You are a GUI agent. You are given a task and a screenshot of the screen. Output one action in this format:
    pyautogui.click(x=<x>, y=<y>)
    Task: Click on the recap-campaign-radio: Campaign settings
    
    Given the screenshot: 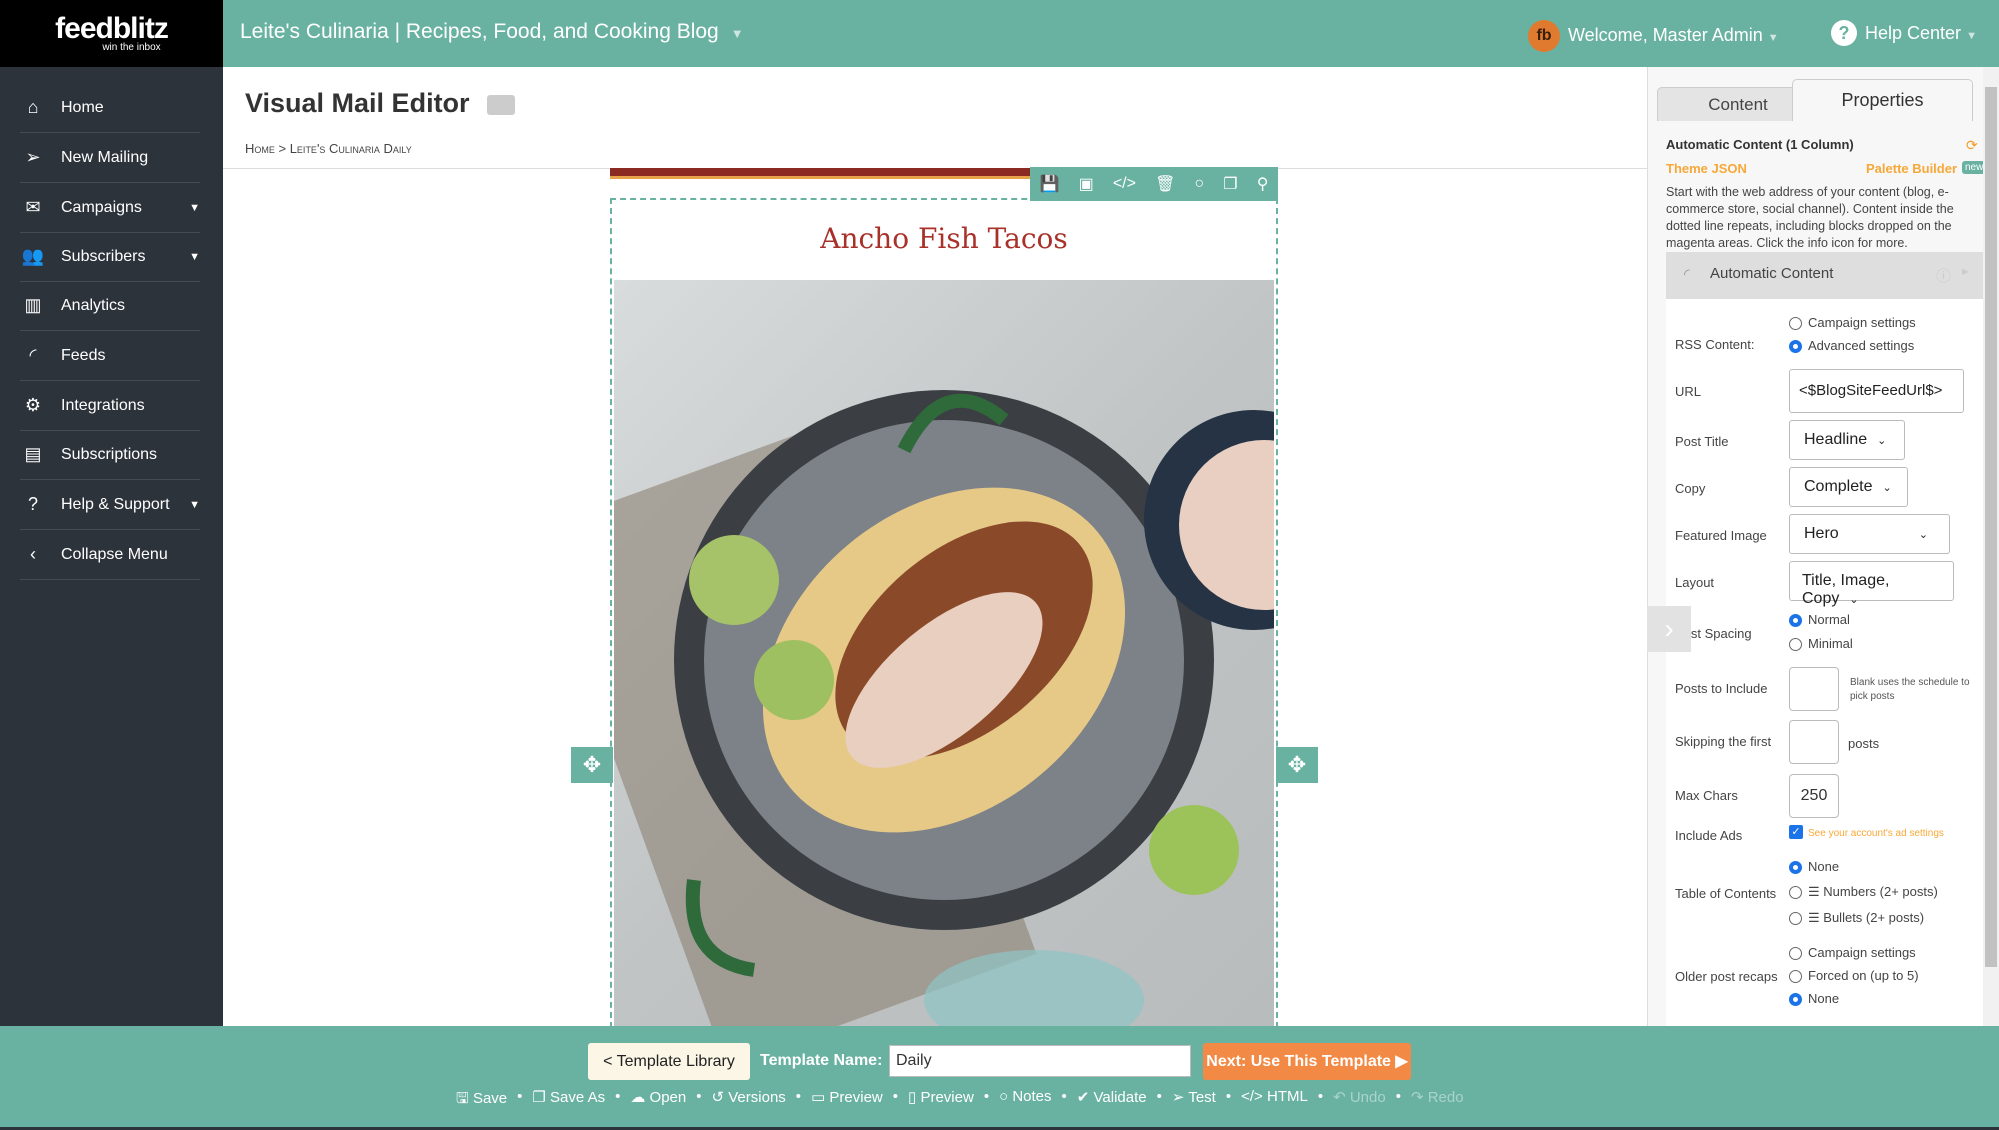 What is the action you would take?
    pyautogui.click(x=1852, y=953)
    